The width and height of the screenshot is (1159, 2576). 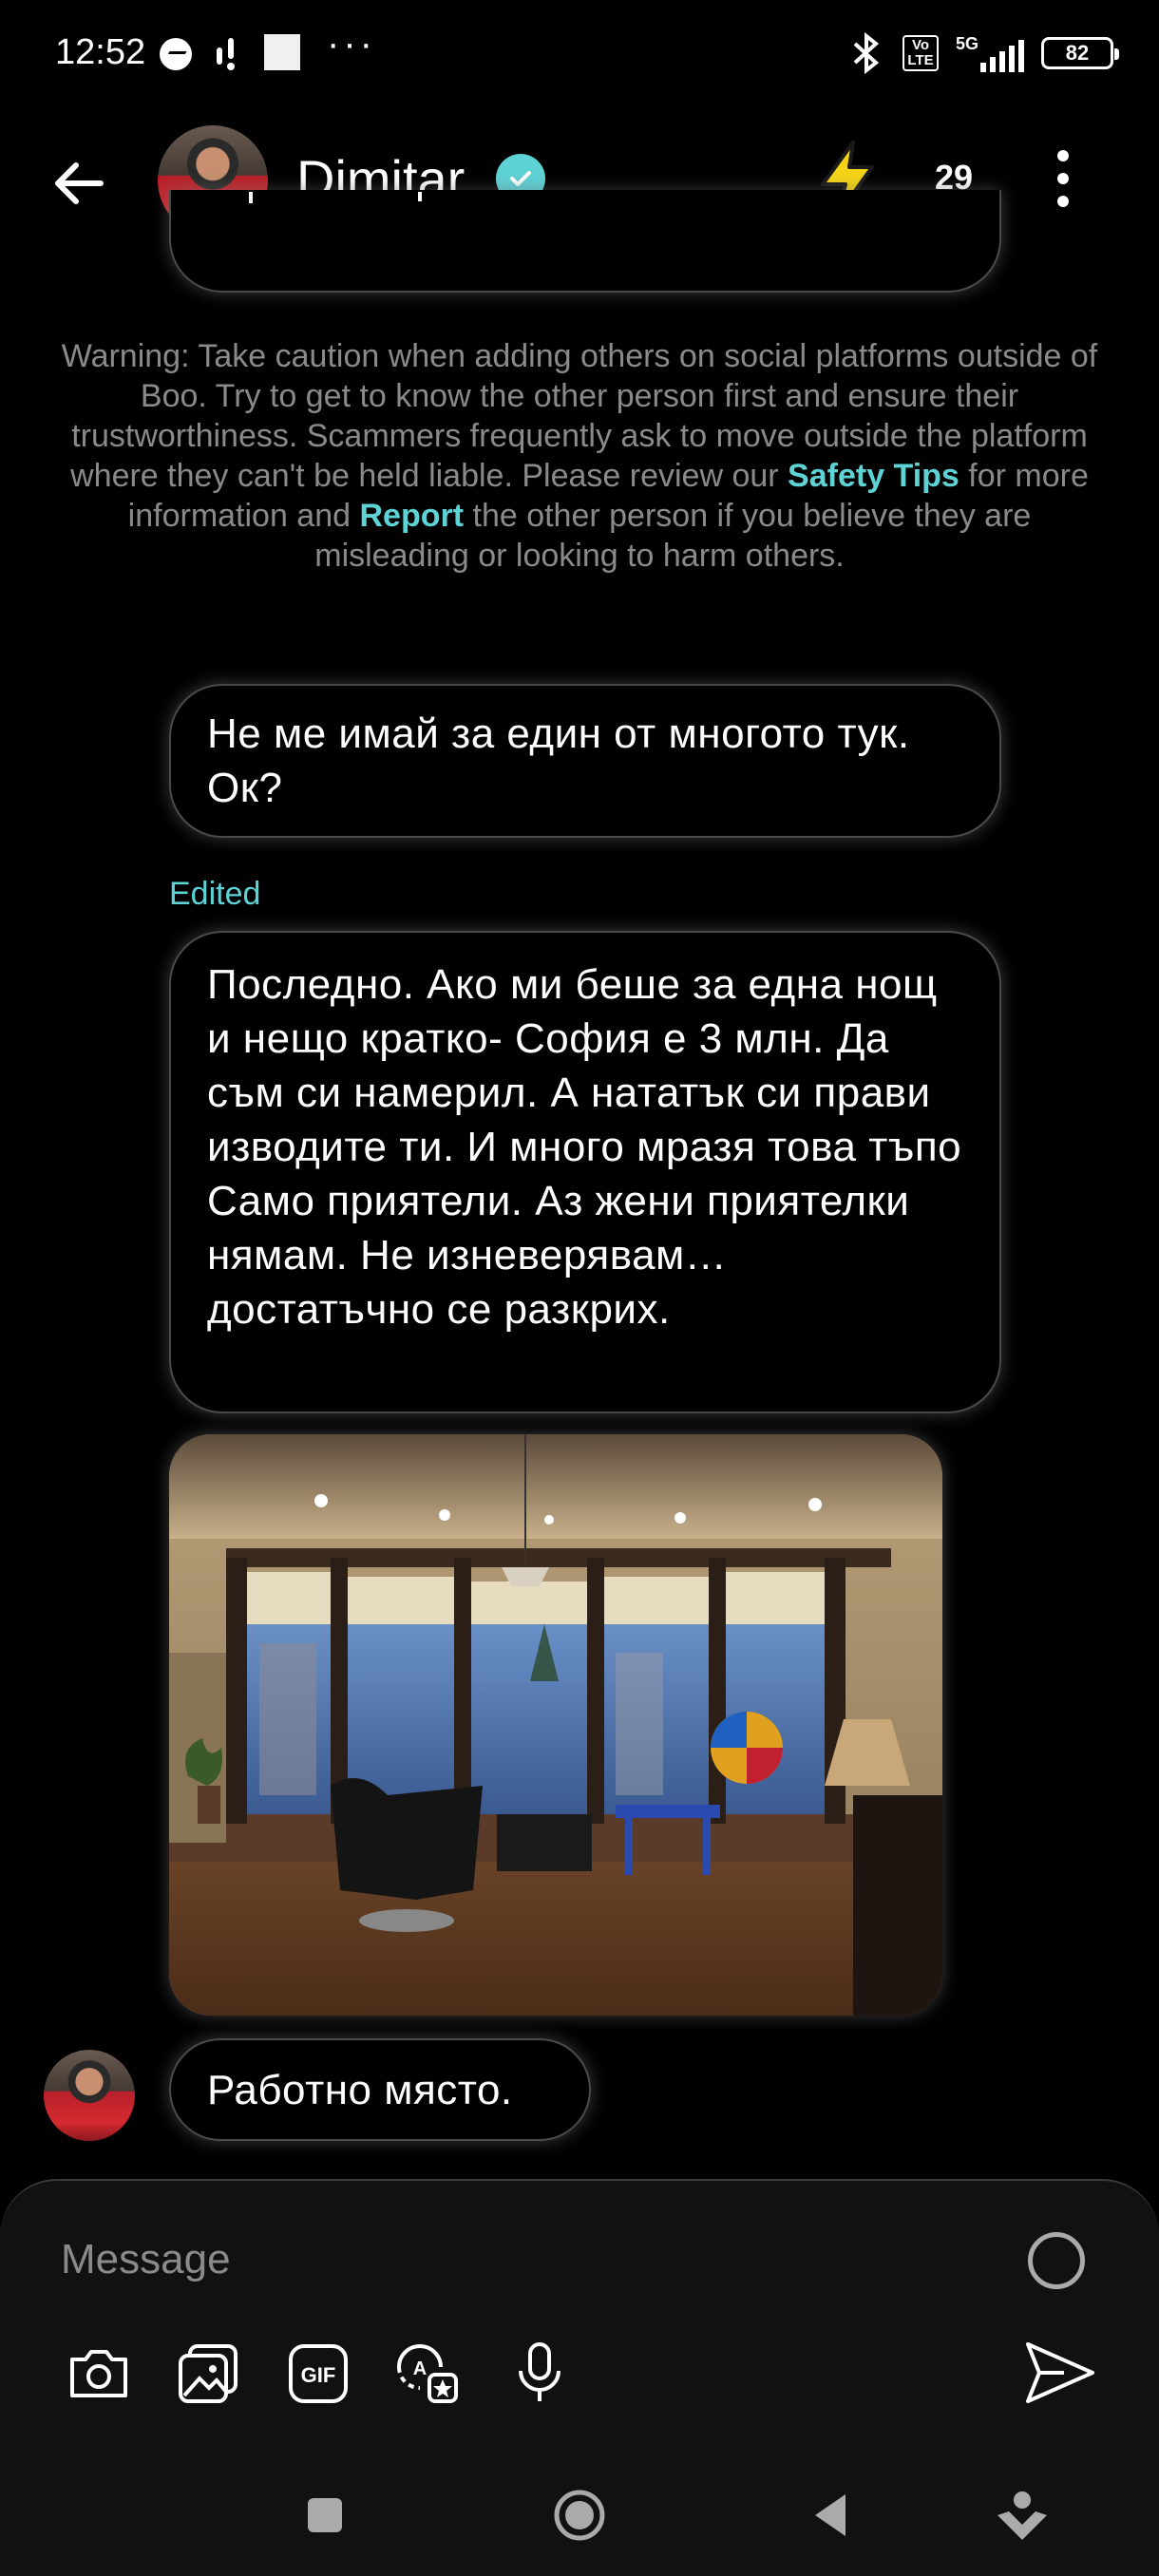 What do you see at coordinates (488, 2259) in the screenshot?
I see `message-input` at bounding box center [488, 2259].